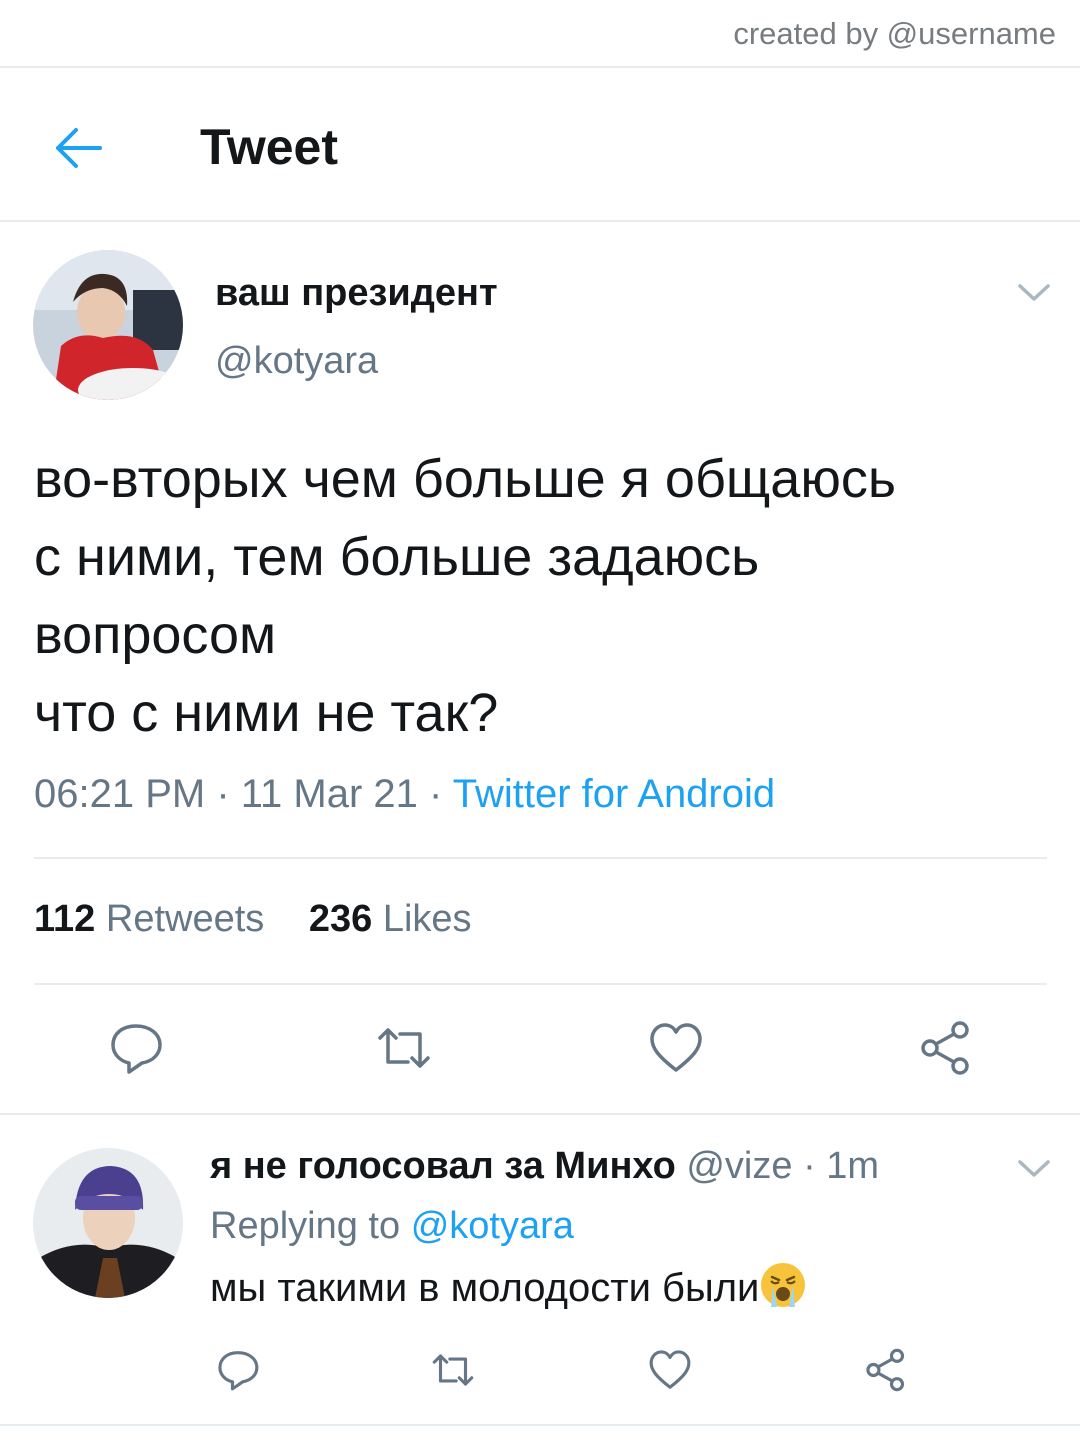 The width and height of the screenshot is (1080, 1442). I want to click on tweet-time: 06:21 PM, so click(120, 794).